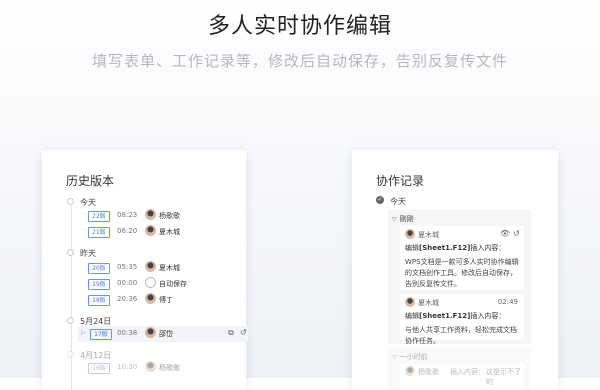  I want to click on version-time: 10:30, so click(127, 367).